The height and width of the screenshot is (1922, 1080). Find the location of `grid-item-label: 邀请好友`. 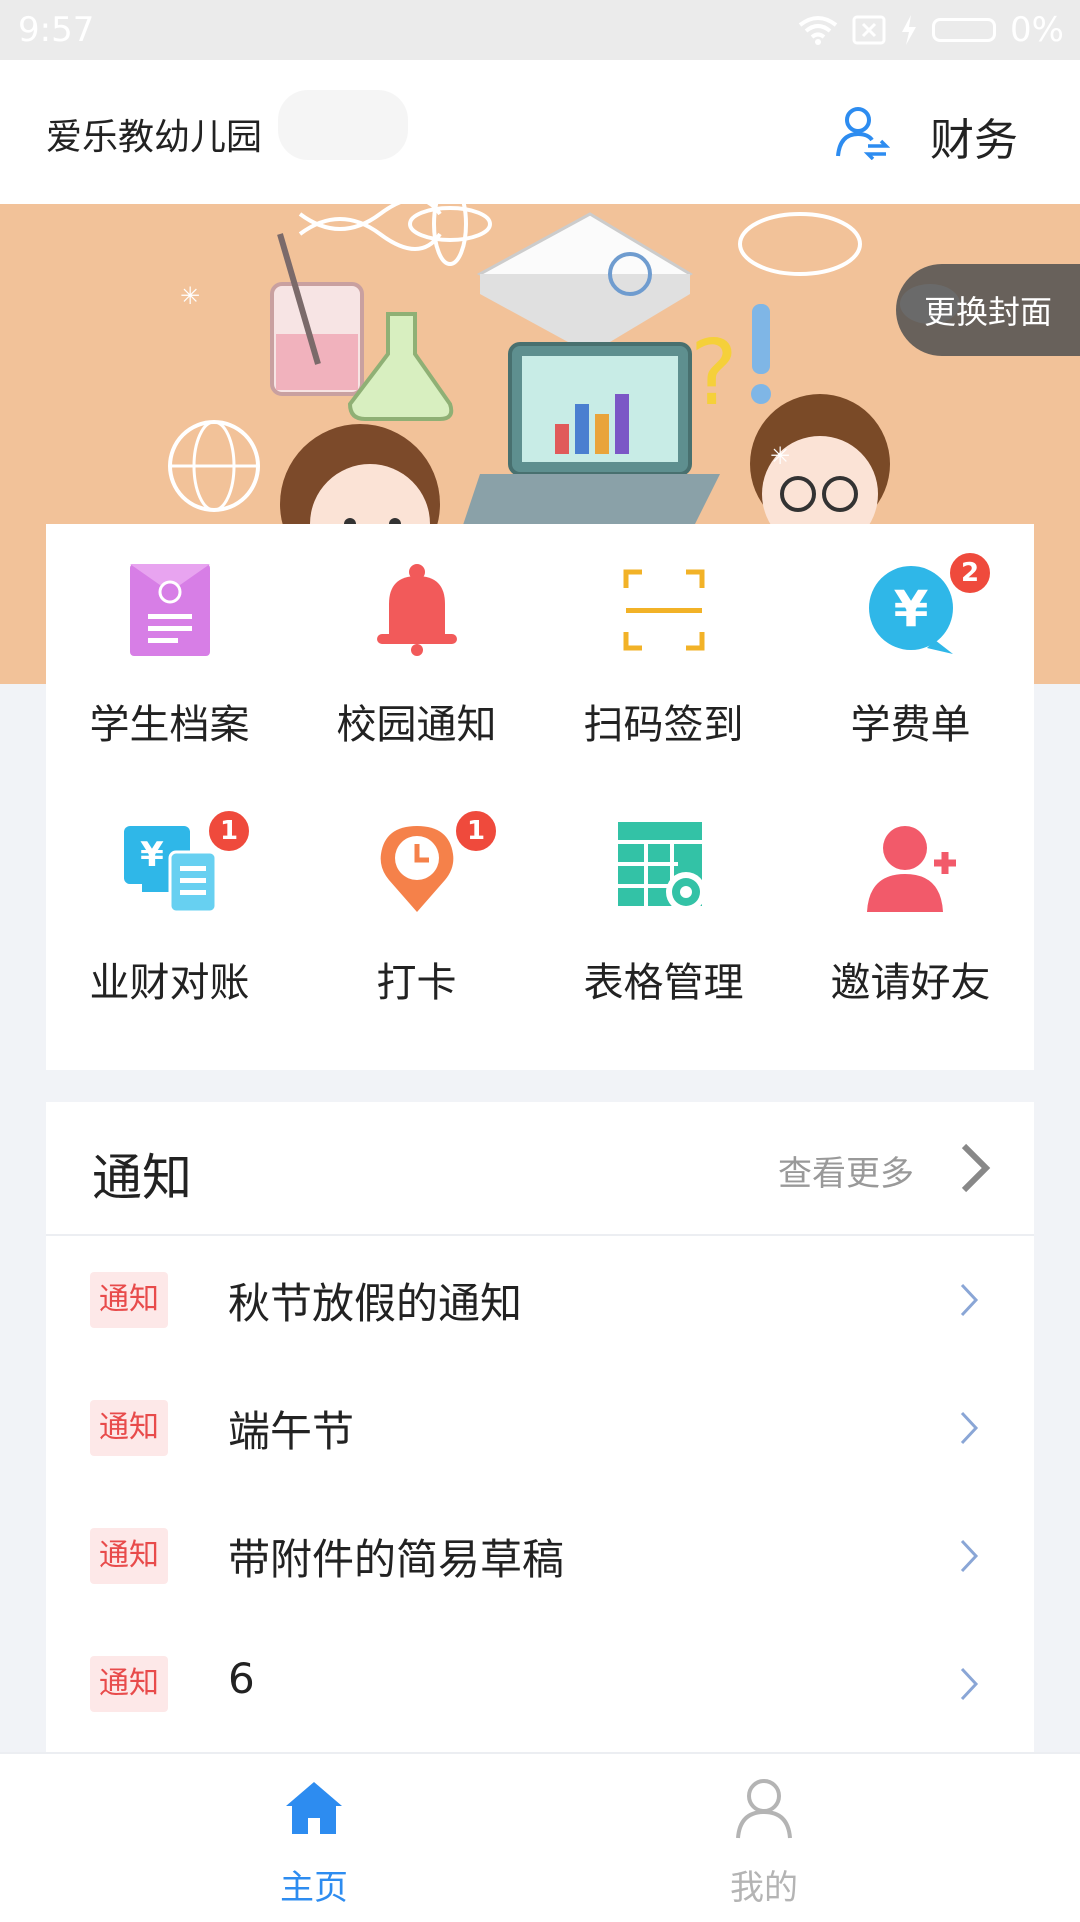

grid-item-label: 邀请好友 is located at coordinates (910, 983).